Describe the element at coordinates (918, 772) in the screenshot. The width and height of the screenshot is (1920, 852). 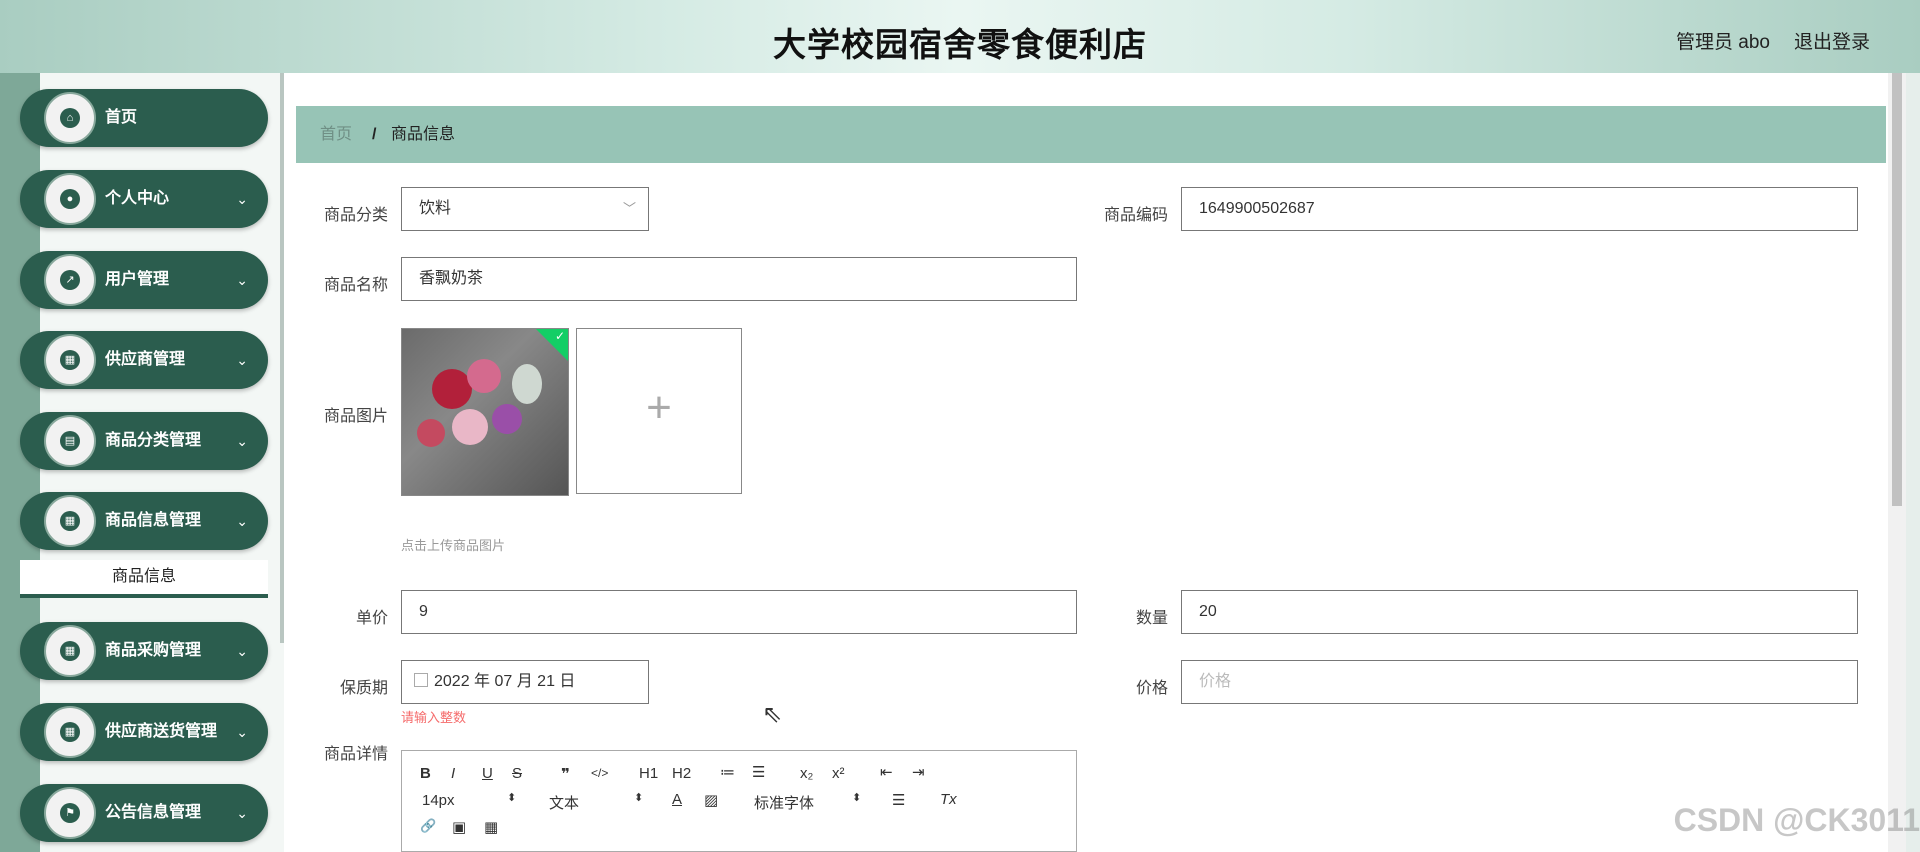
I see `indent-button: ⇥` at that location.